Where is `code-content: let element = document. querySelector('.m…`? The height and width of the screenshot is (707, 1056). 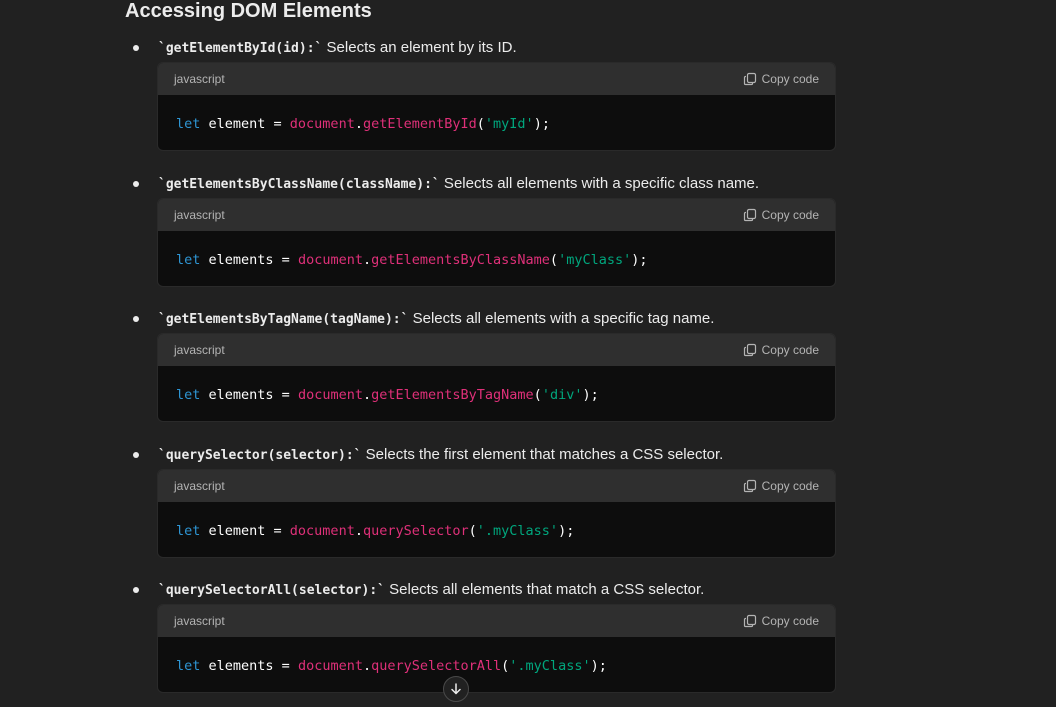
code-content: let element = document. querySelector('.m… is located at coordinates (496, 529).